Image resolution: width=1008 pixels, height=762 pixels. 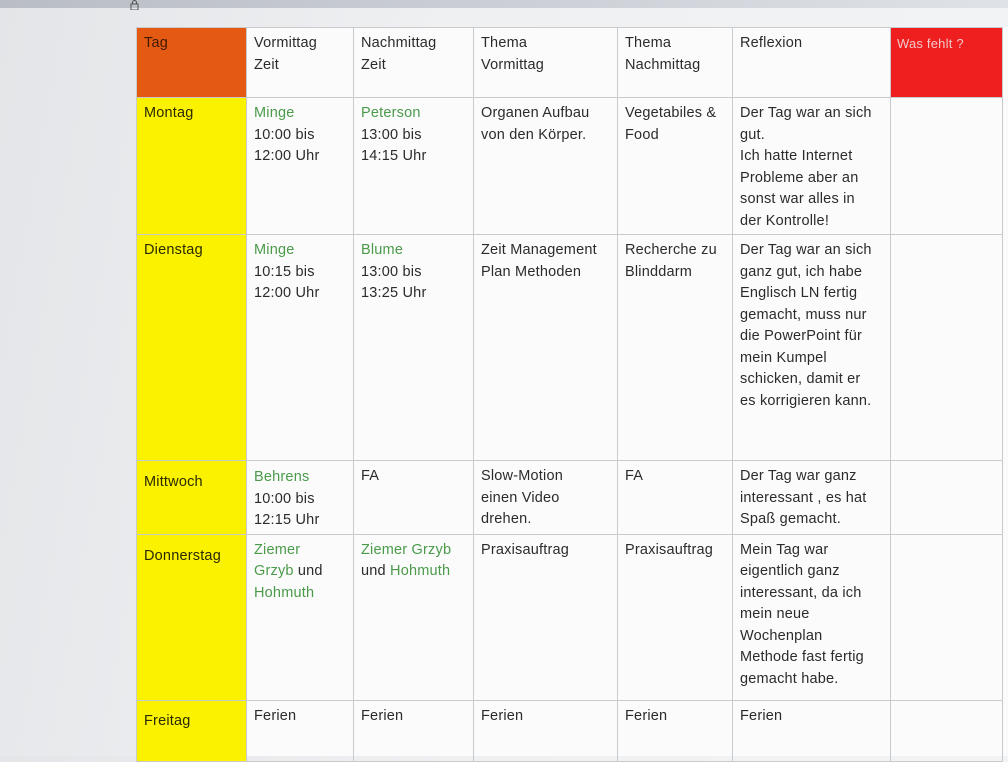 What do you see at coordinates (277, 549) in the screenshot?
I see `teacher-name: Ziemer` at bounding box center [277, 549].